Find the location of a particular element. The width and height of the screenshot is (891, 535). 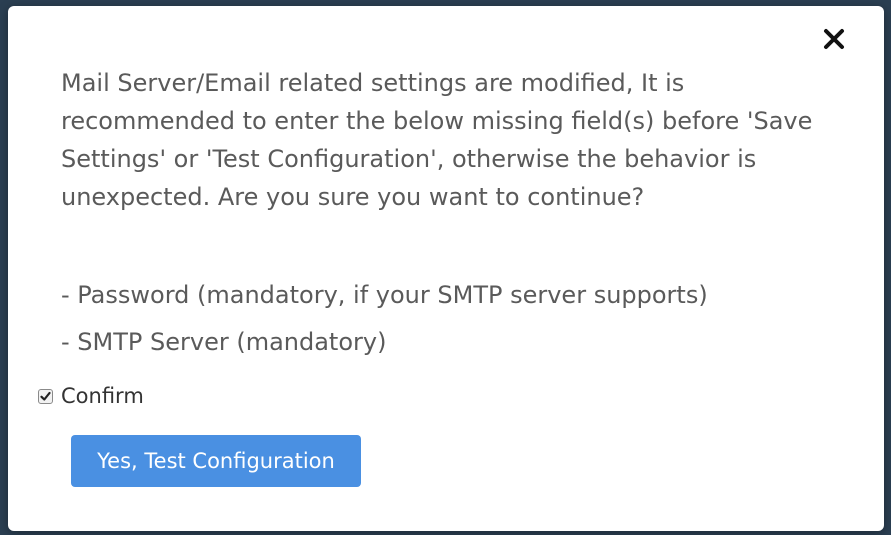

close-icon is located at coordinates (834, 40).